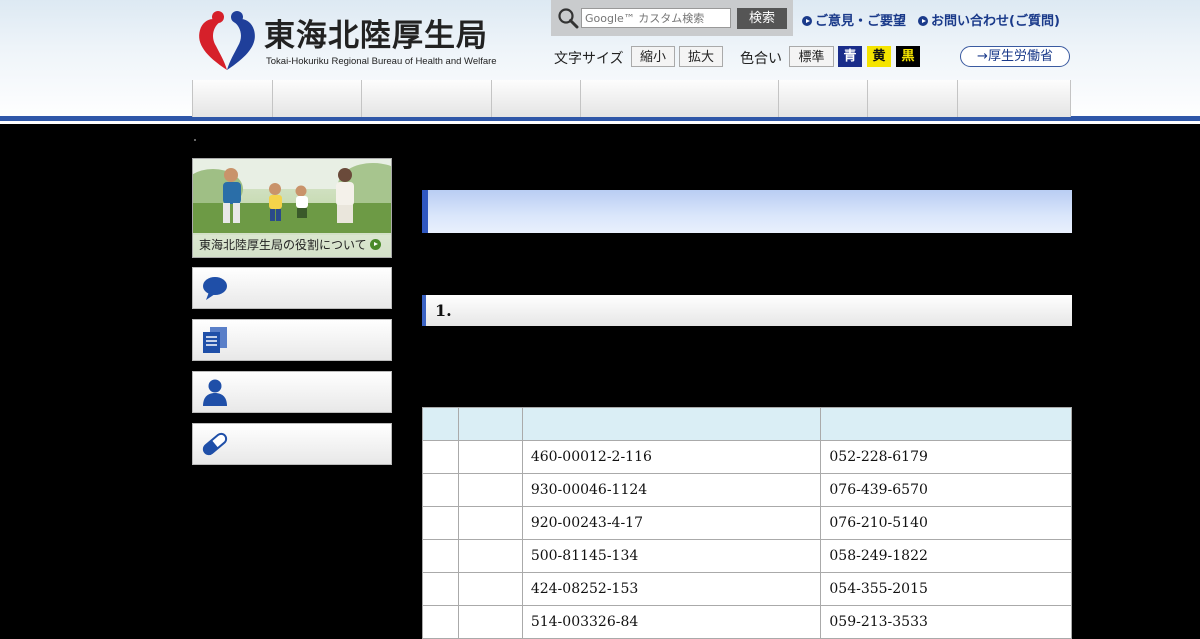 This screenshot has width=1200, height=639. What do you see at coordinates (989, 19) in the screenshot?
I see `inquiry-link: お問い合わせ(ご質問)` at bounding box center [989, 19].